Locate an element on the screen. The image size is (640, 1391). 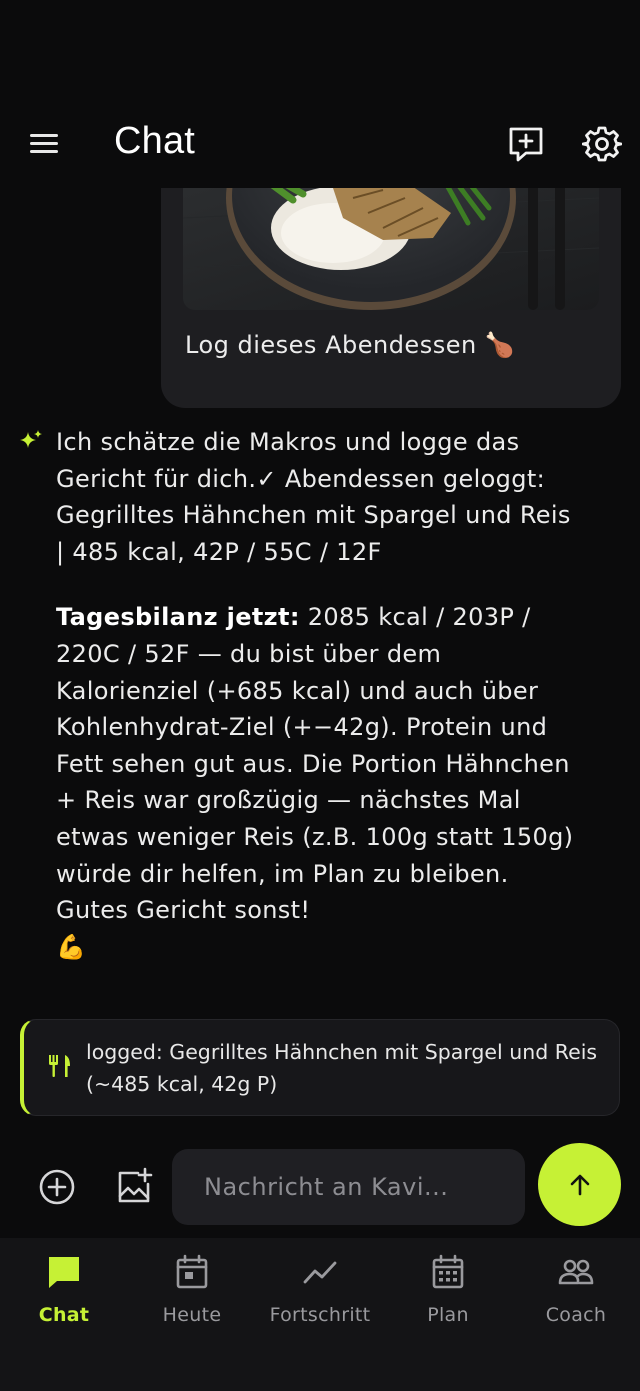
nav-item-fortschritt: Fortschritt is located at coordinates (320, 1293).